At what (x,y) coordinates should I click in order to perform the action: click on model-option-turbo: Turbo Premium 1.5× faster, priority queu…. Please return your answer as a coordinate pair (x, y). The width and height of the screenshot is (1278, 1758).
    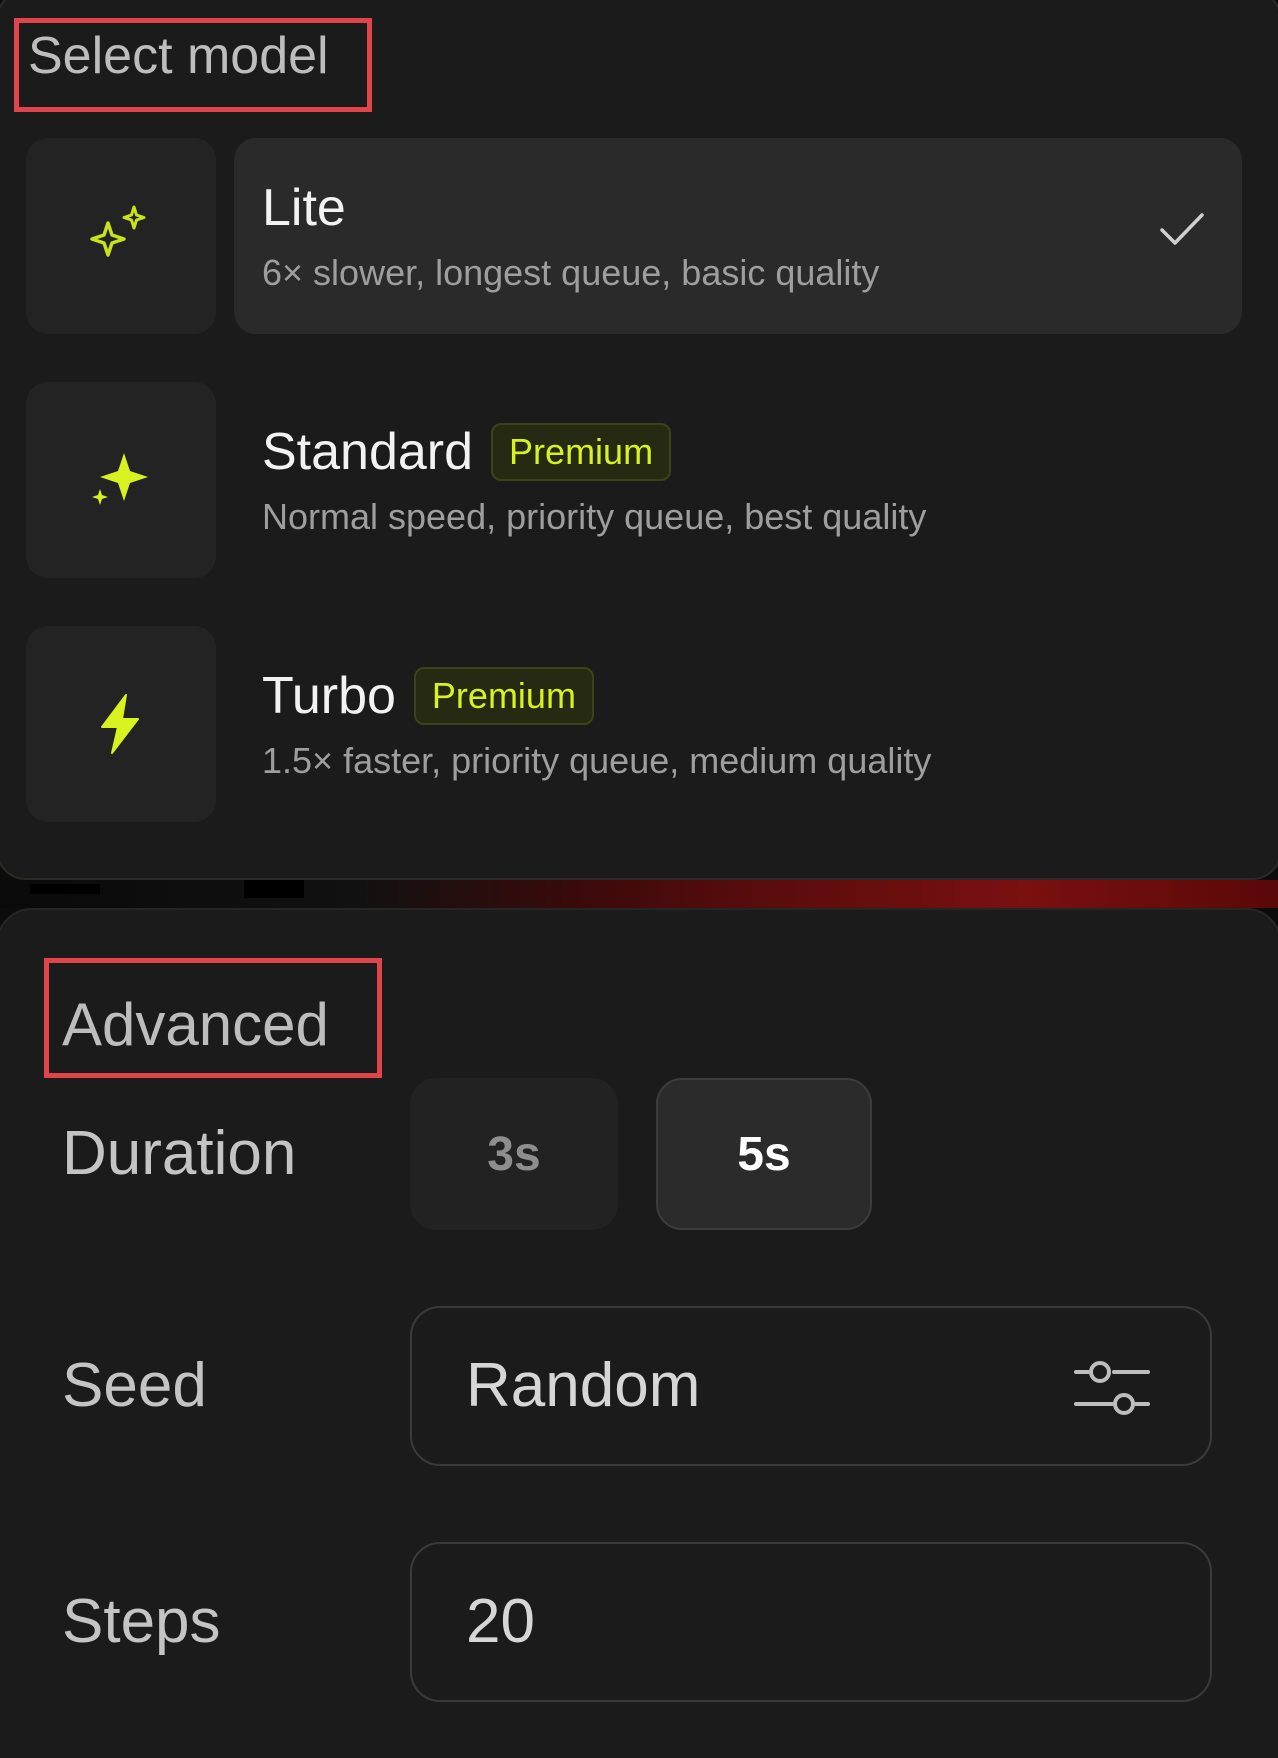
    Looking at the image, I should click on (634, 724).